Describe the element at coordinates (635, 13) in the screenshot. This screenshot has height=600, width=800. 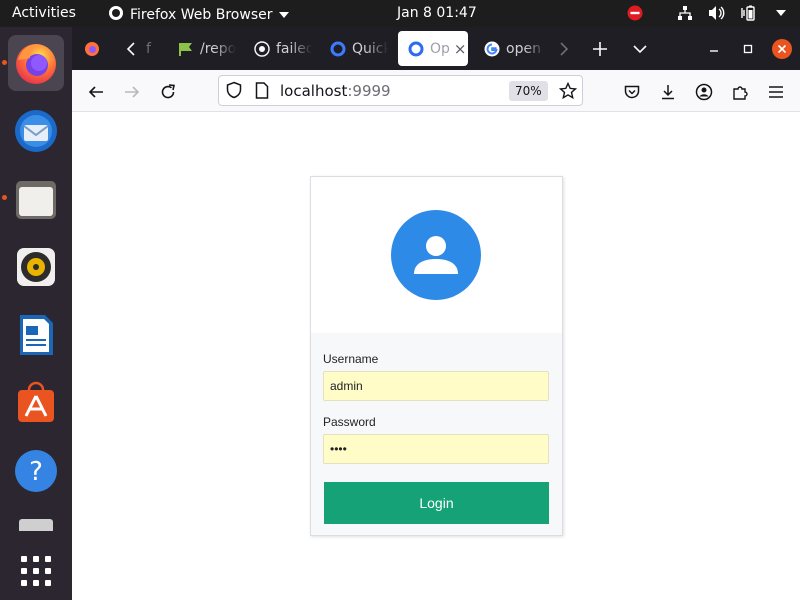
I see `do-not-disturb-icon` at that location.